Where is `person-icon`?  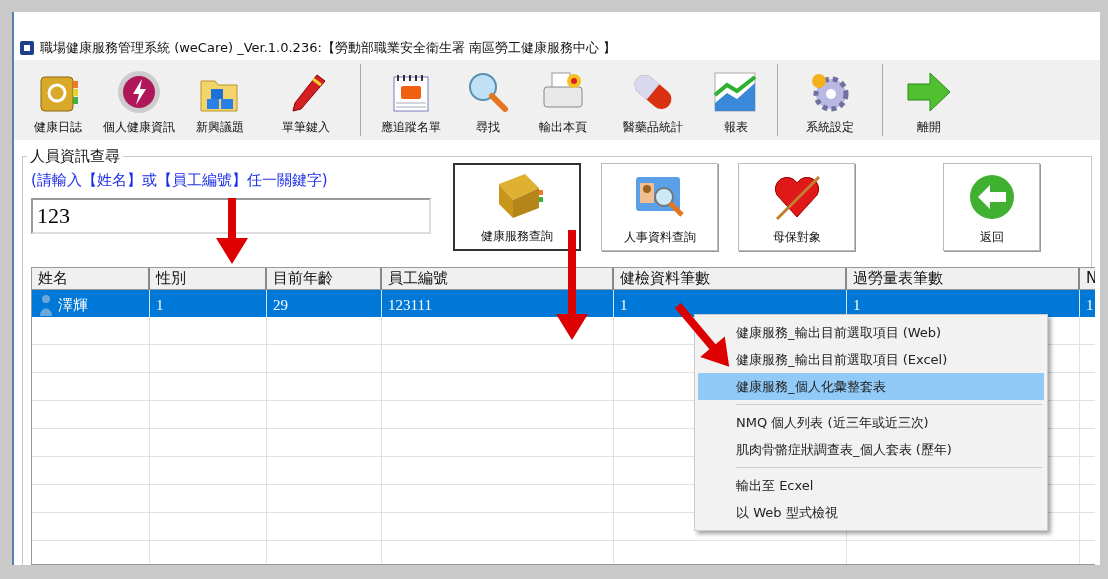
person-icon is located at coordinates (46, 305).